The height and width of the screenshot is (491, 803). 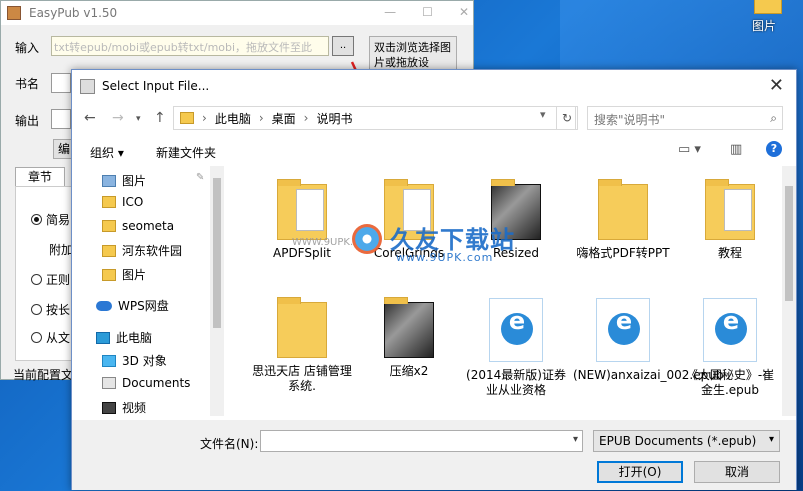 I want to click on view-options-icon: ▭ ▾, so click(x=689, y=149).